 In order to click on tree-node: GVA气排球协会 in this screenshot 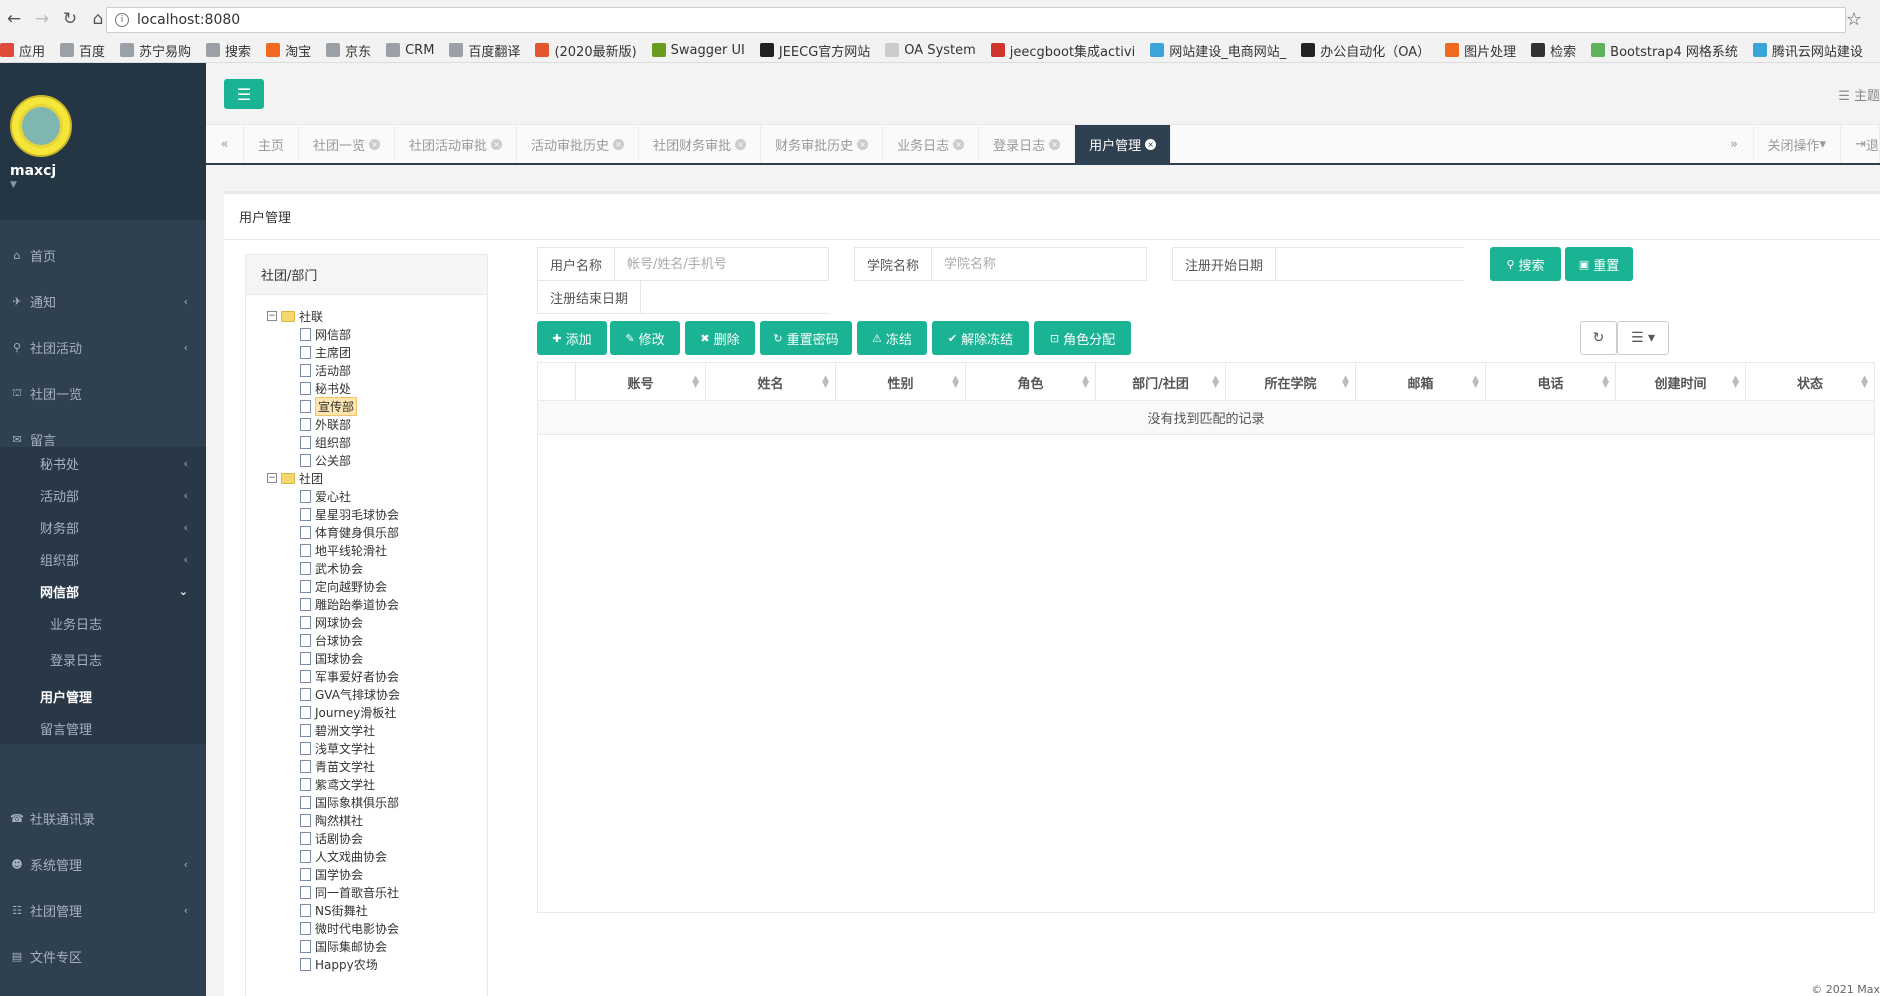, I will do `click(366, 694)`.